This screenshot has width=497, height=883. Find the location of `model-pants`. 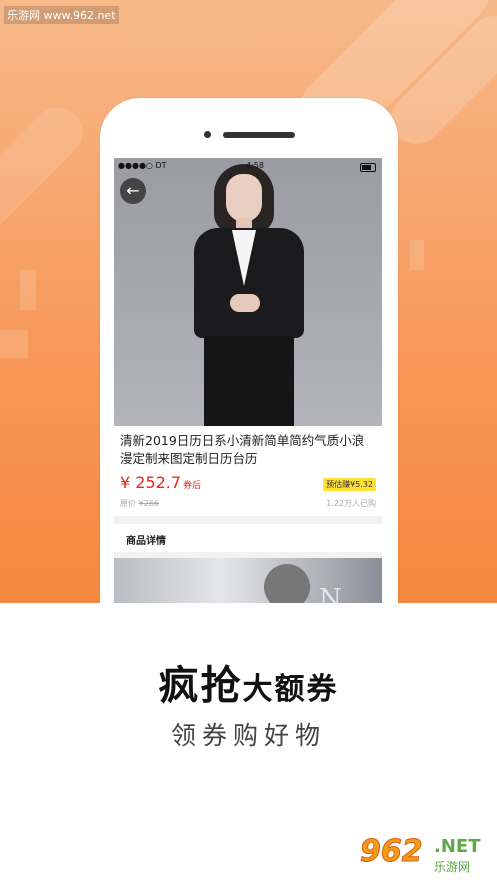

model-pants is located at coordinates (249, 381).